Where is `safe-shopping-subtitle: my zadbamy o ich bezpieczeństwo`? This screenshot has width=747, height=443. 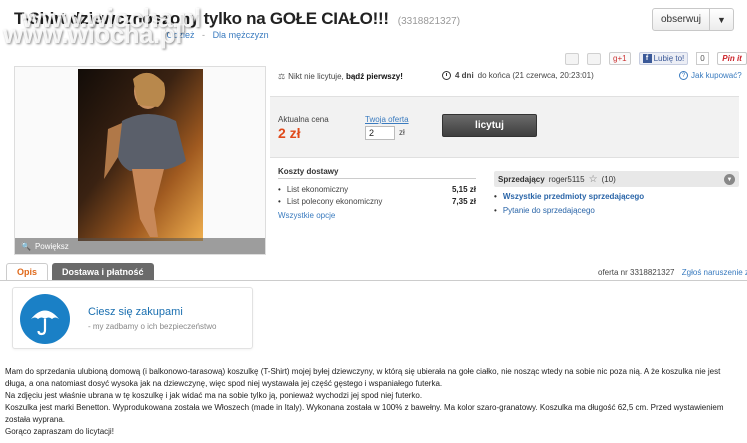 safe-shopping-subtitle: my zadbamy o ich bezpieczeństwo is located at coordinates (152, 326).